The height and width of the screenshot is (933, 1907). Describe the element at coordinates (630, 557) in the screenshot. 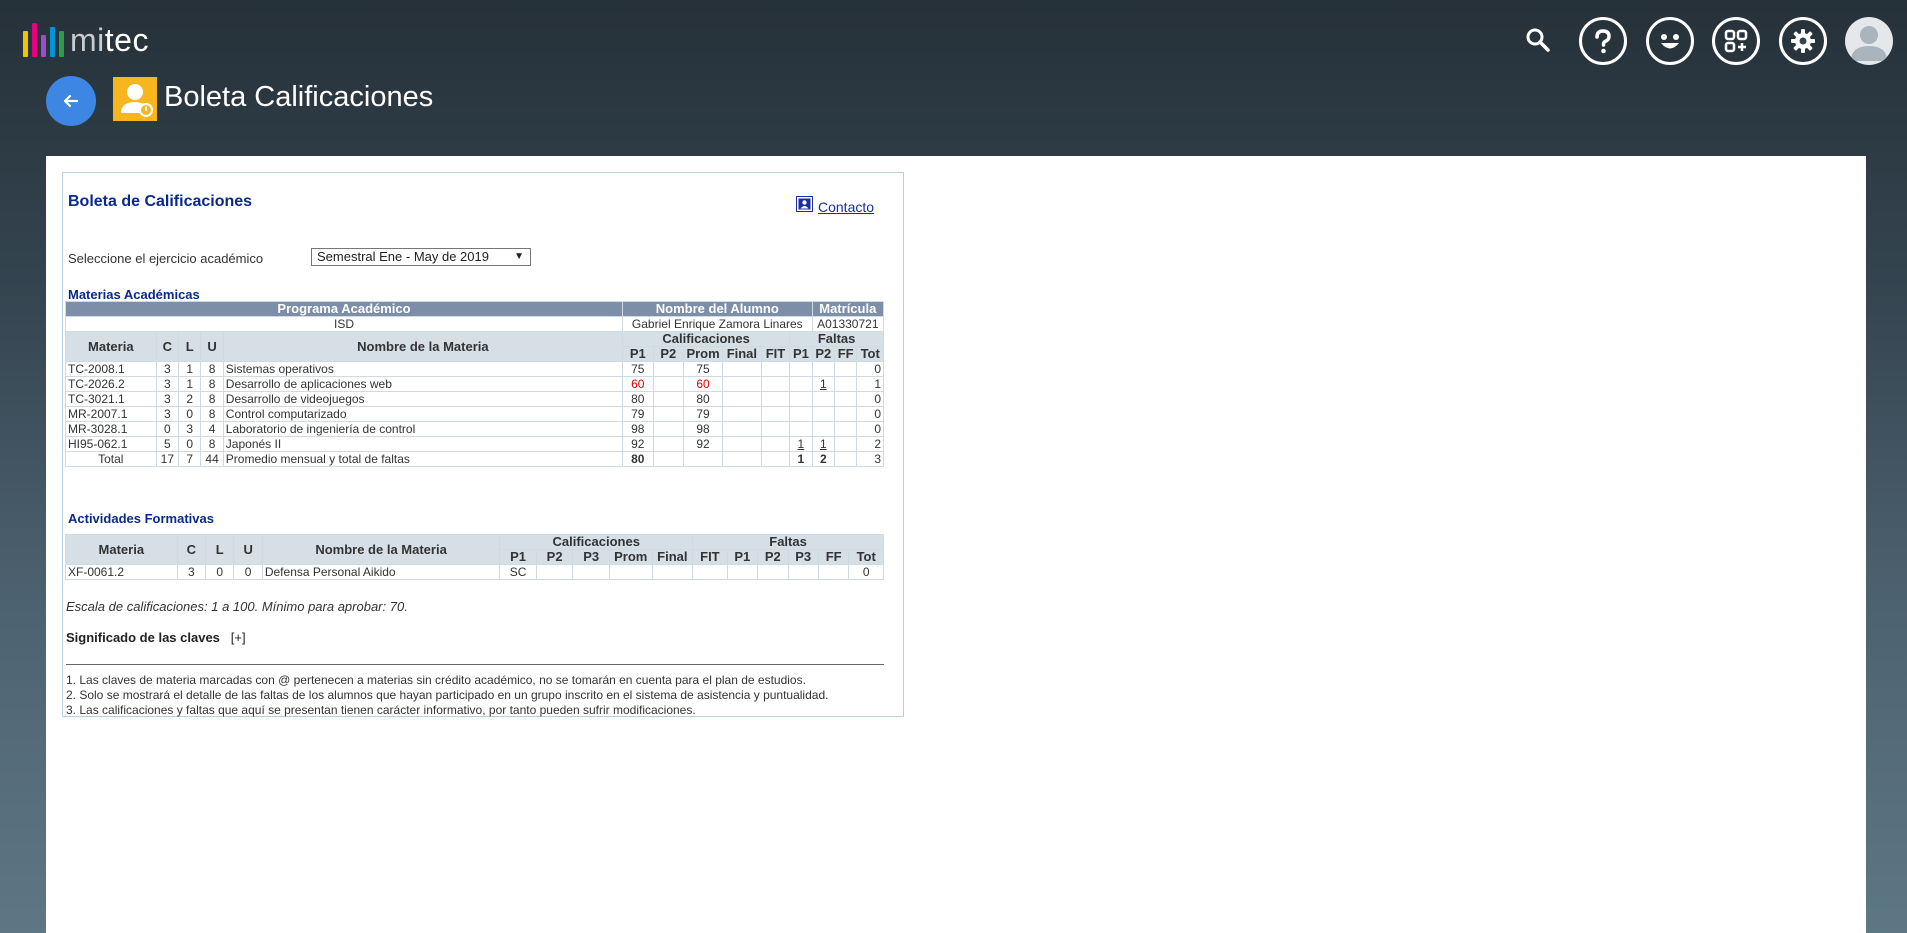

I see `fcol-prom: Prom` at that location.